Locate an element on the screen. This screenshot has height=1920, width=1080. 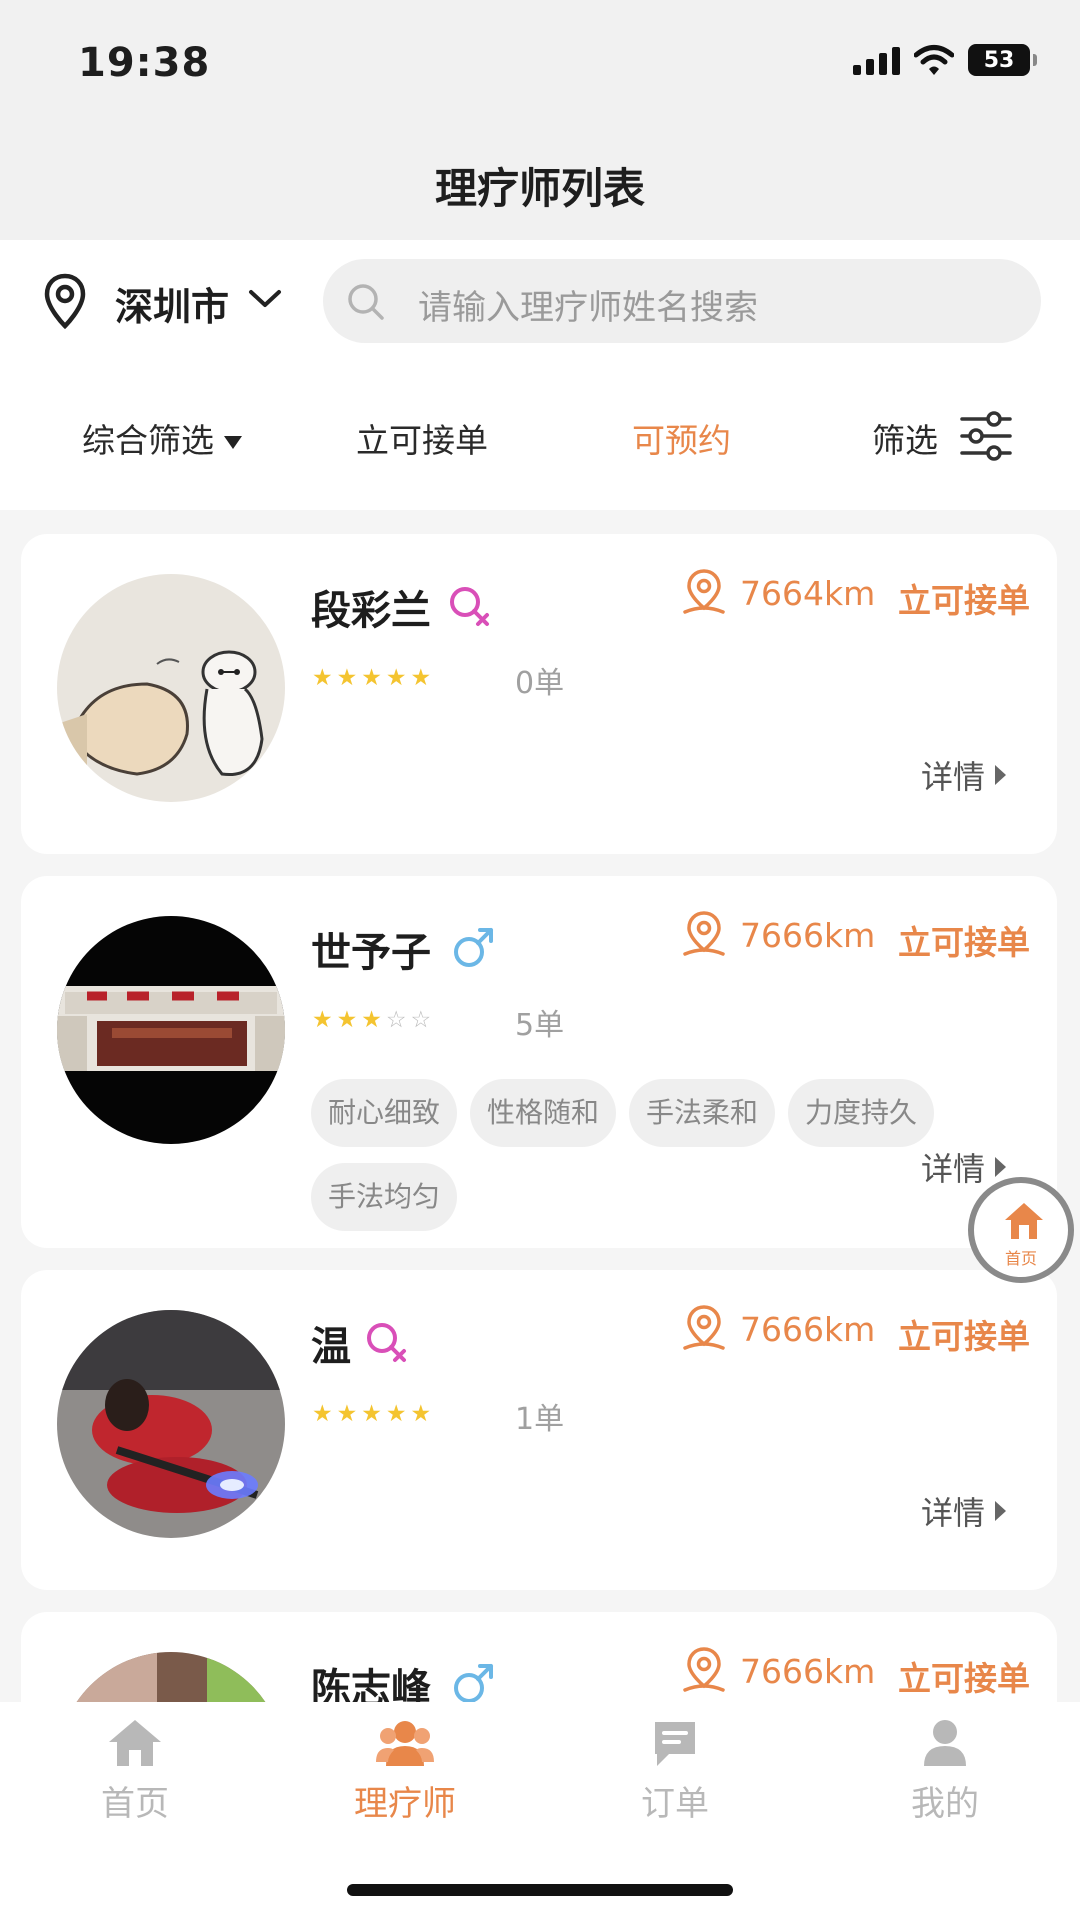
skill-tag: 性格随和 is located at coordinates (543, 1113).